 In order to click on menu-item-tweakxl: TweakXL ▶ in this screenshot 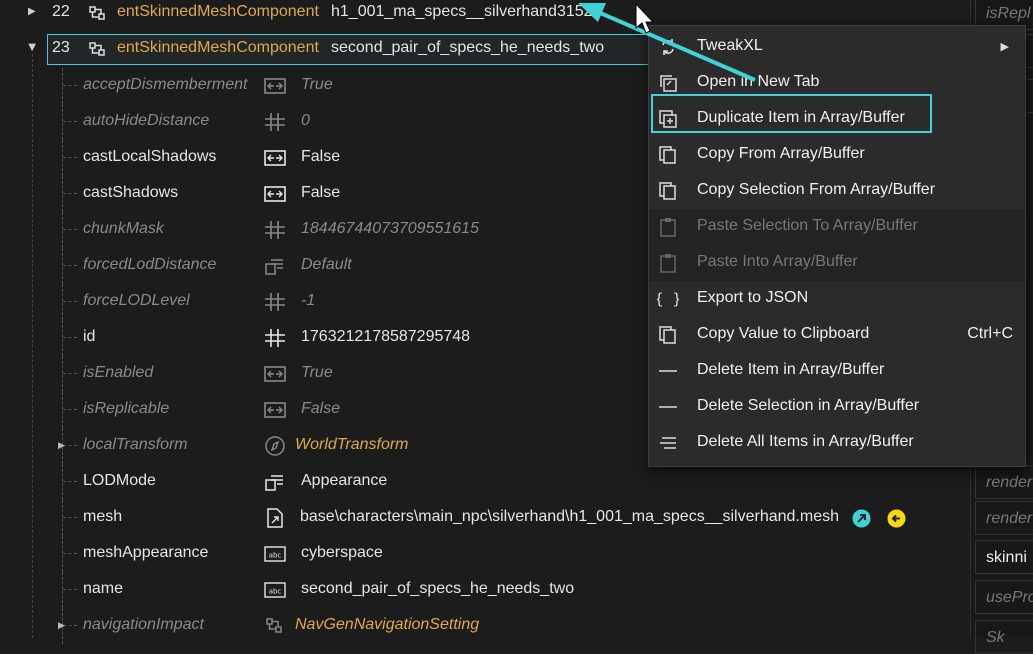, I will do `click(837, 47)`.